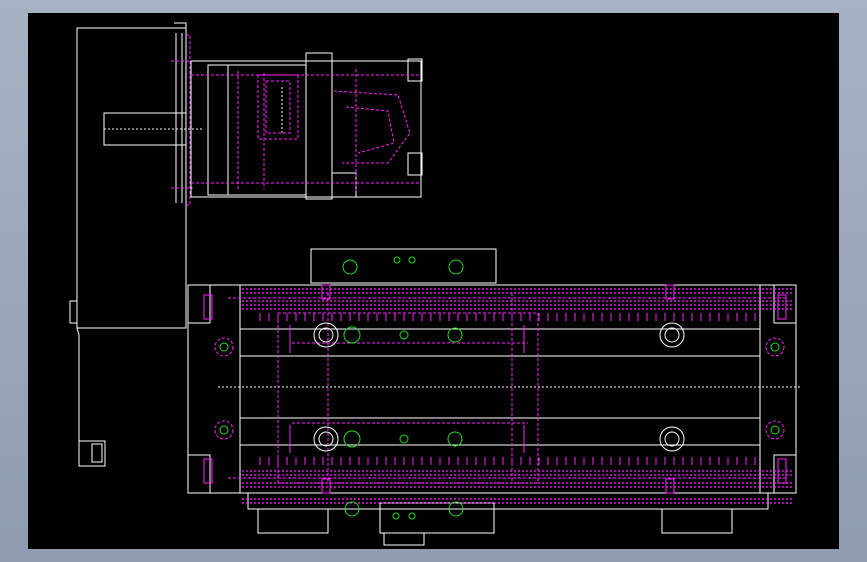  I want to click on gearbox-view, so click(306, 126).